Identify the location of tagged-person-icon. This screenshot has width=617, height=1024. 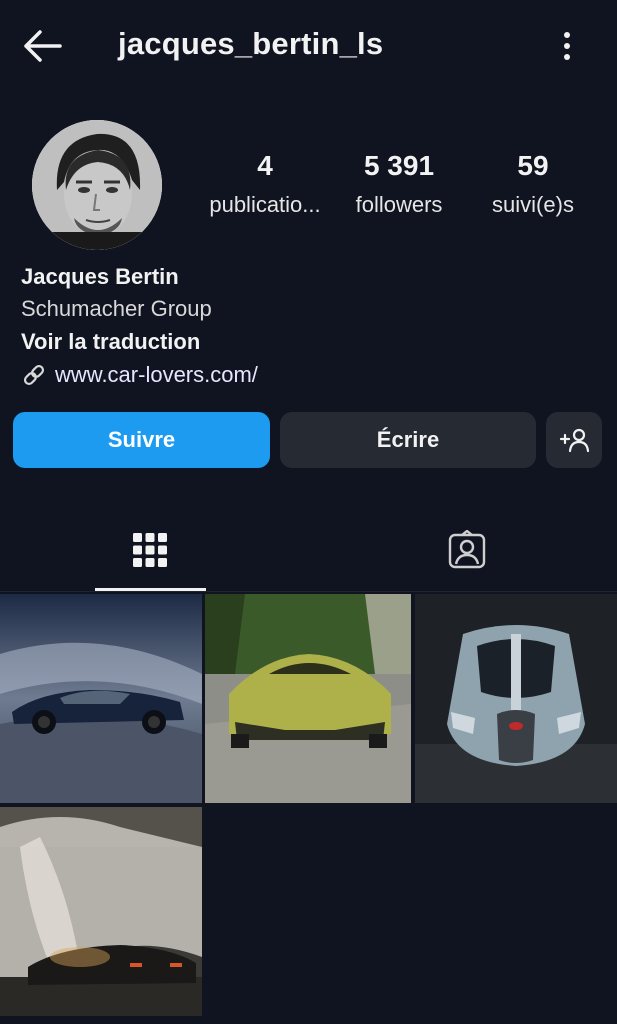
(467, 549).